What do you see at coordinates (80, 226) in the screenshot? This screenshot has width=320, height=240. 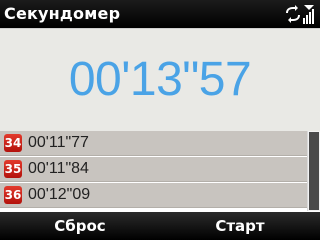 I see `reset-softkey: Сброс` at bounding box center [80, 226].